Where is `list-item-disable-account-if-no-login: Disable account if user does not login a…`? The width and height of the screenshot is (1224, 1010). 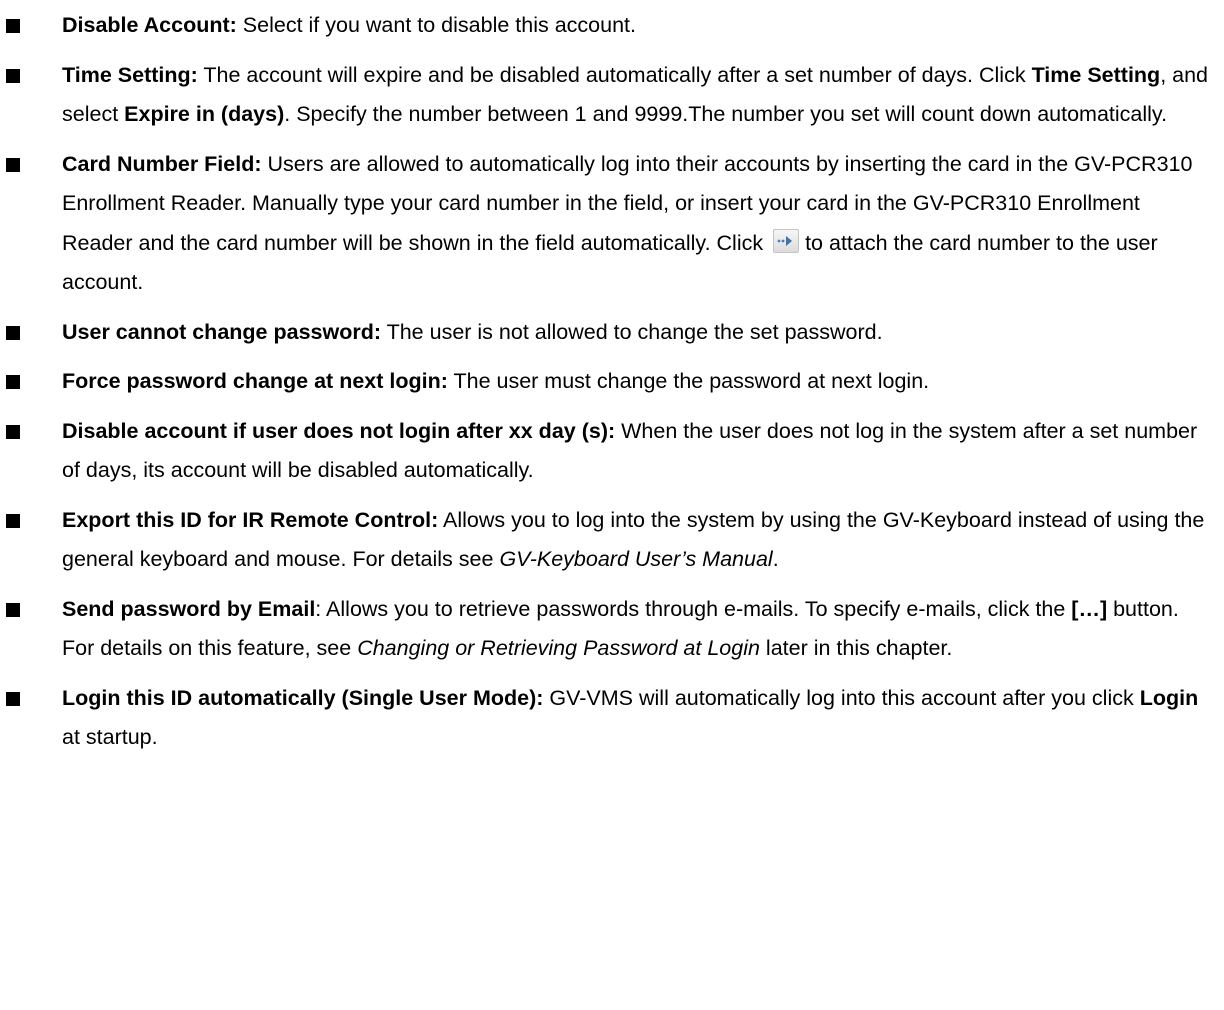
list-item-disable-account-if-no-login: Disable account if user does not login a… is located at coordinates (612, 451).